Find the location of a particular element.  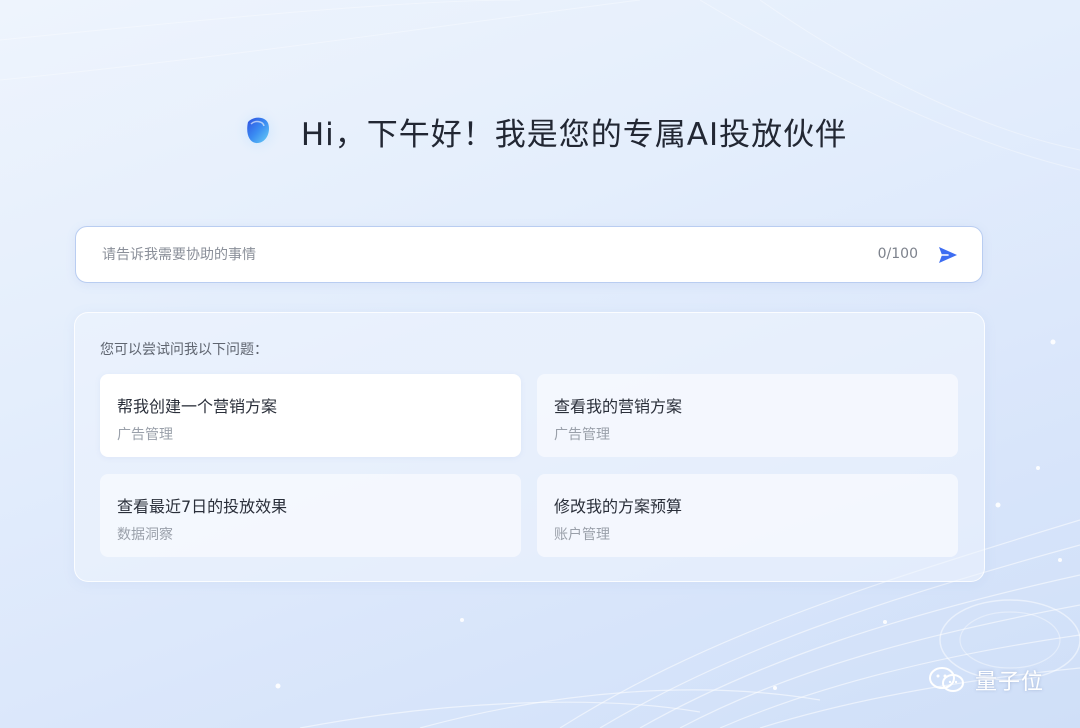

watermark: 量子位 is located at coordinates (985, 680).